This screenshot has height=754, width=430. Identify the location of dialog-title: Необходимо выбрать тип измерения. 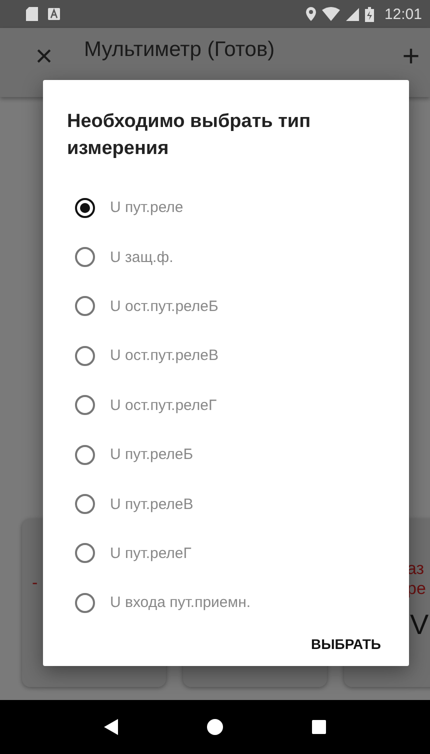
(189, 135).